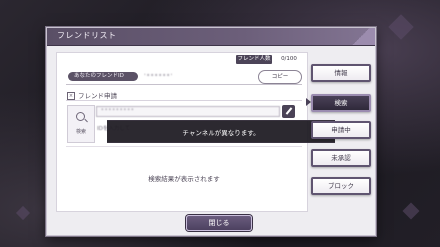  I want to click on toast-message: チャンネルが異なります。, so click(221, 133).